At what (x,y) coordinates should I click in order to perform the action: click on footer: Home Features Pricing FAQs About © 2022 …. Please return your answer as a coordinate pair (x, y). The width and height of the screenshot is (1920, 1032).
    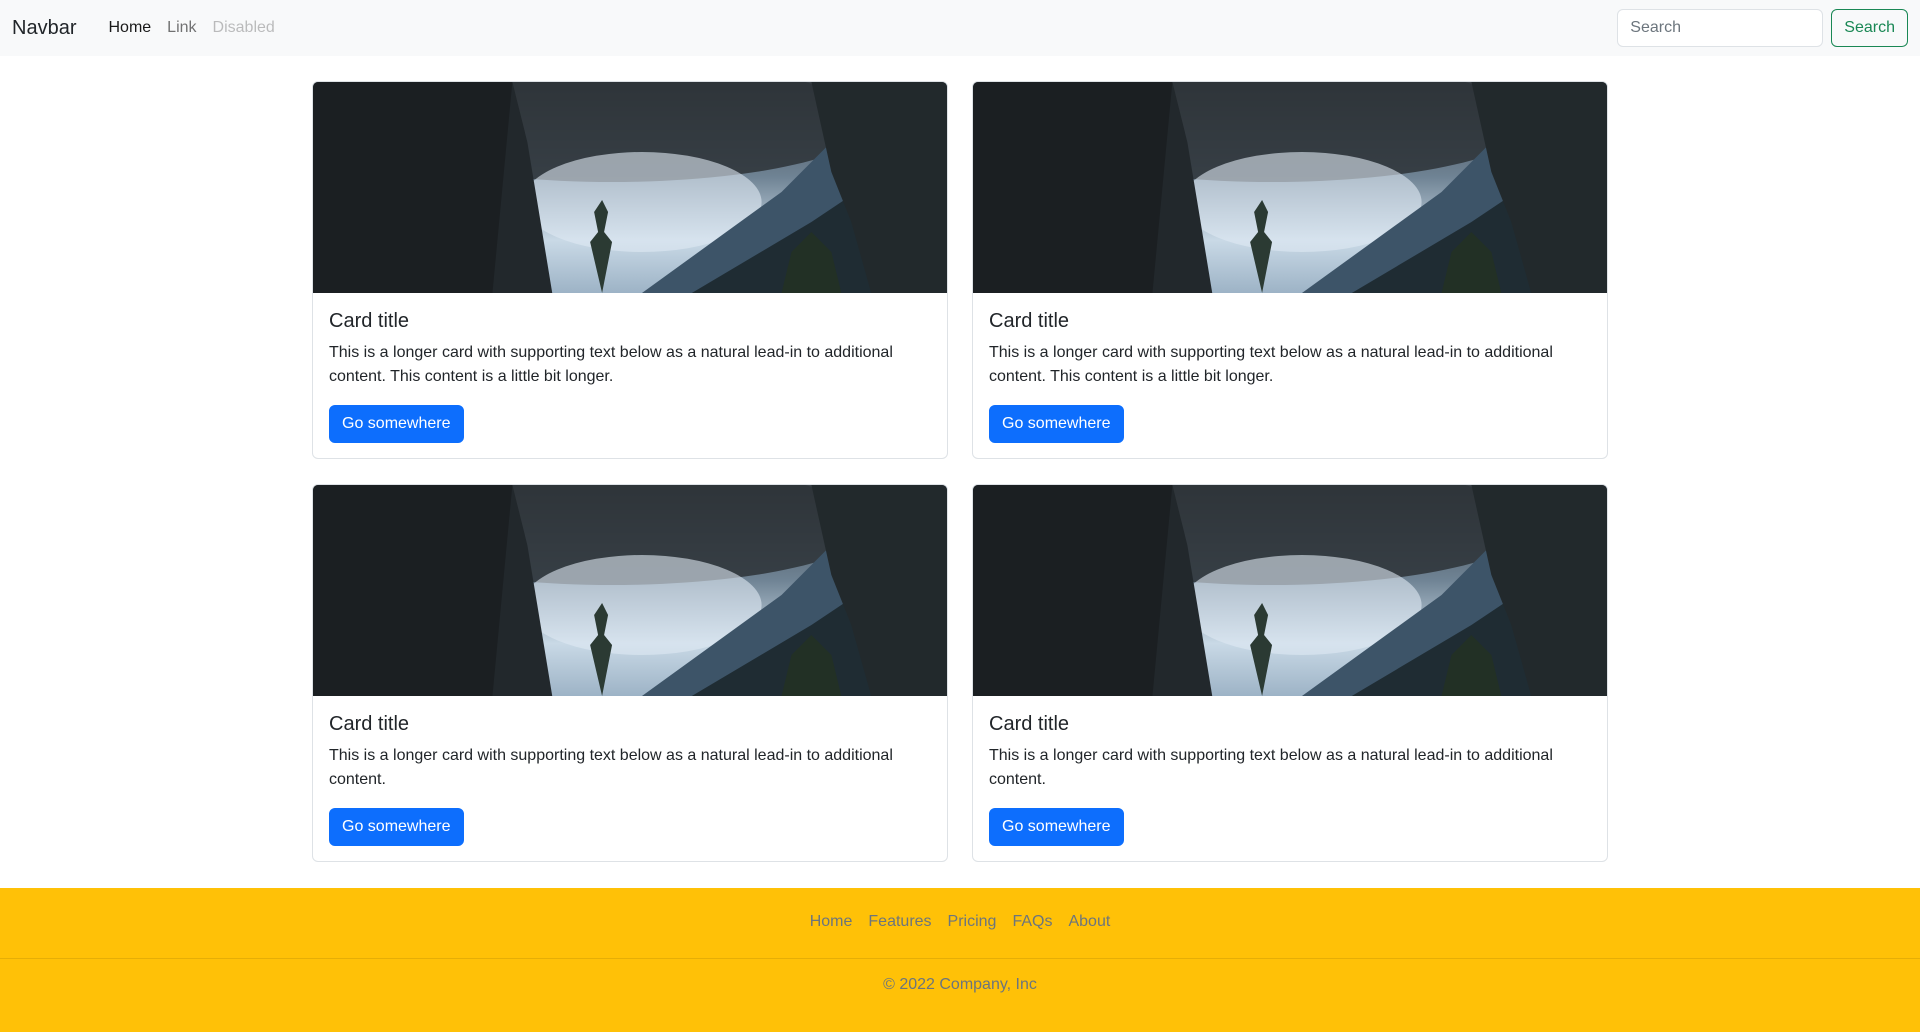
    Looking at the image, I should click on (960, 960).